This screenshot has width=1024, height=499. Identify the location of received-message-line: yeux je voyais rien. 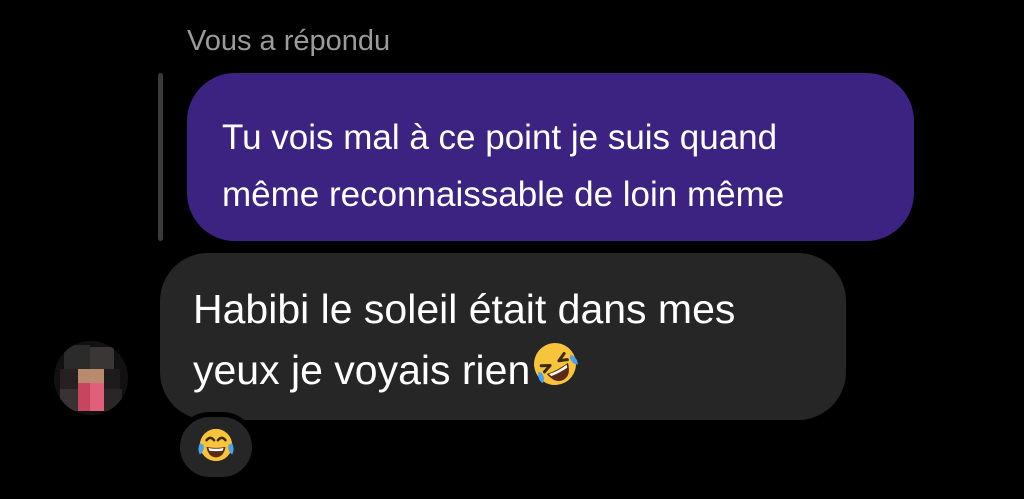
(504, 372).